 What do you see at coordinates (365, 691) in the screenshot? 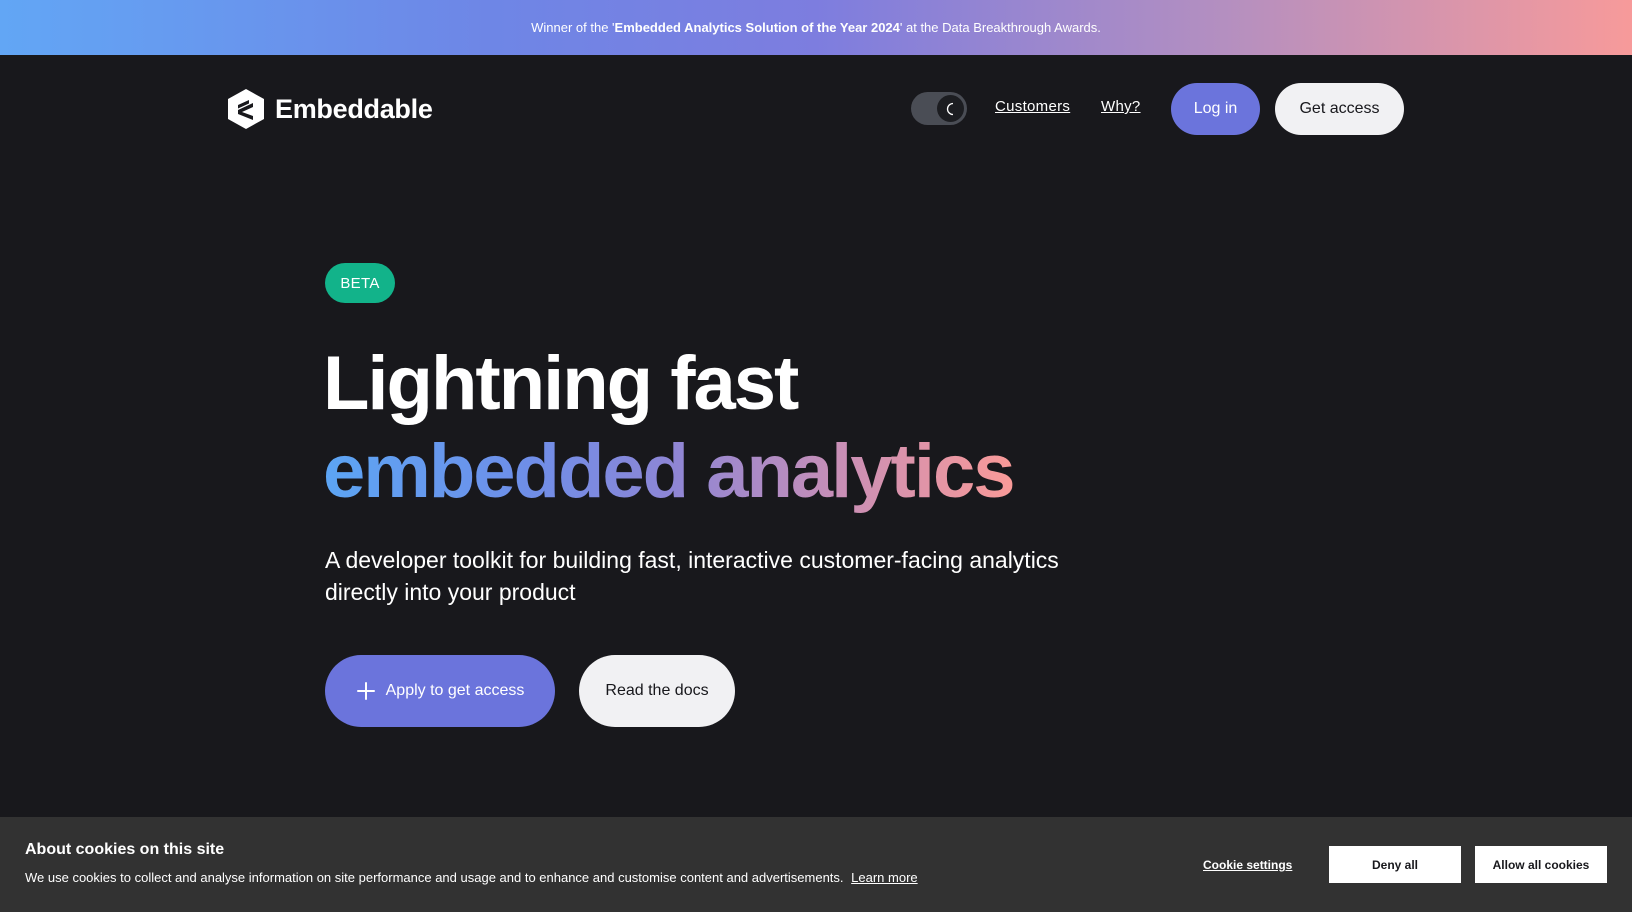
I see `plus-icon` at bounding box center [365, 691].